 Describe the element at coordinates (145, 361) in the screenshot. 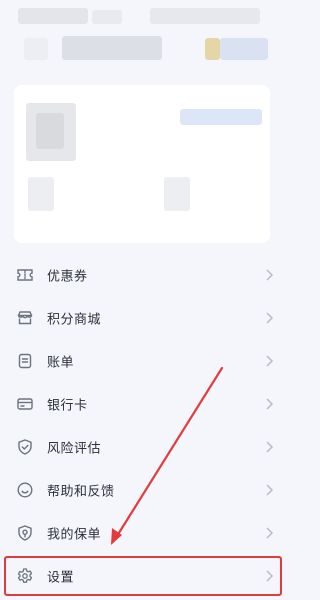

I see `menu-item-bill: 账单` at that location.